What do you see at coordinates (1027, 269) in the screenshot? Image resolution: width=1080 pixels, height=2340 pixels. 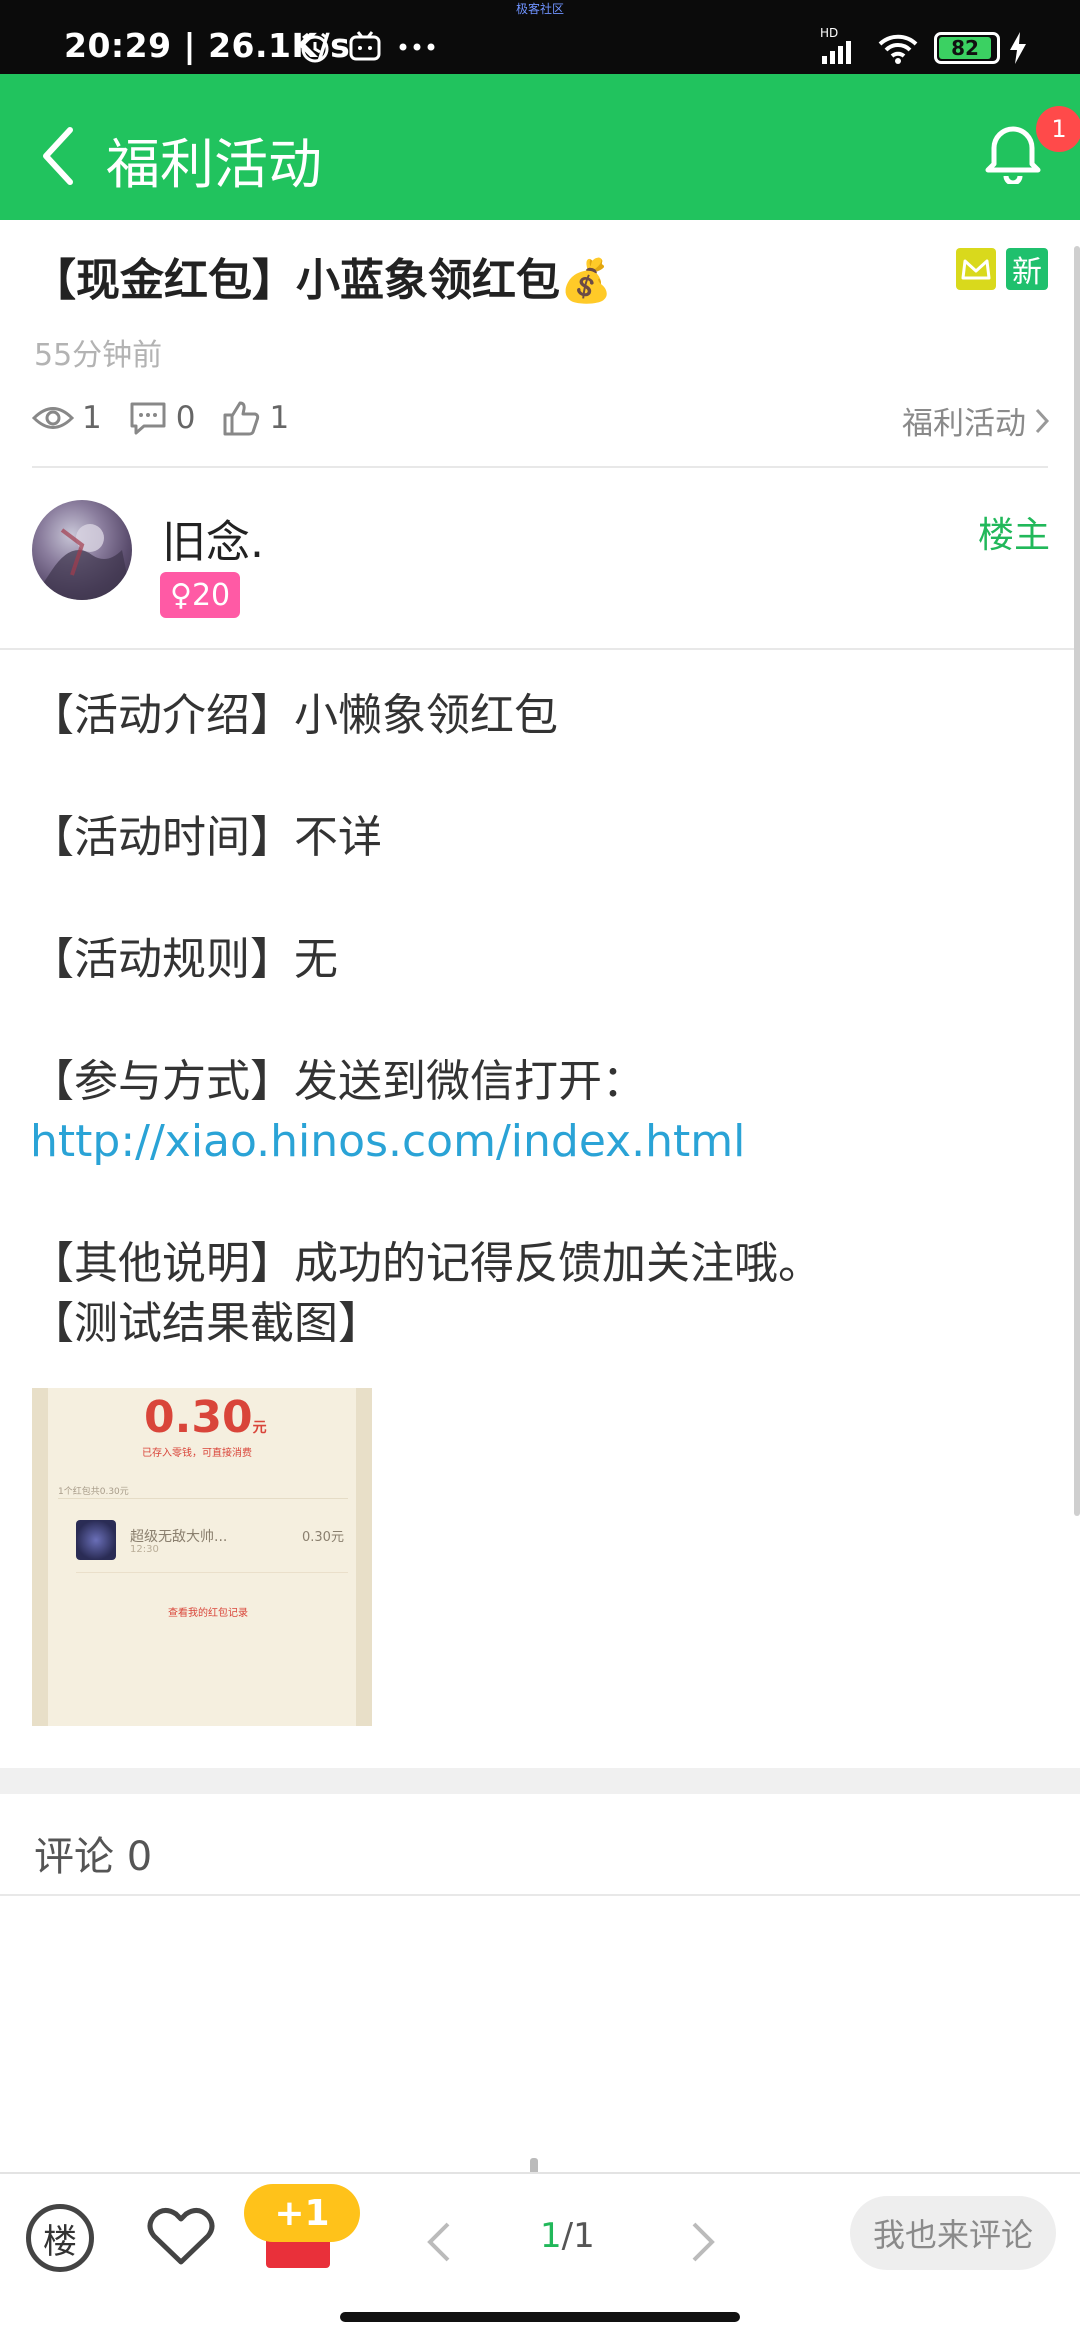 I see `new-tag: 新` at bounding box center [1027, 269].